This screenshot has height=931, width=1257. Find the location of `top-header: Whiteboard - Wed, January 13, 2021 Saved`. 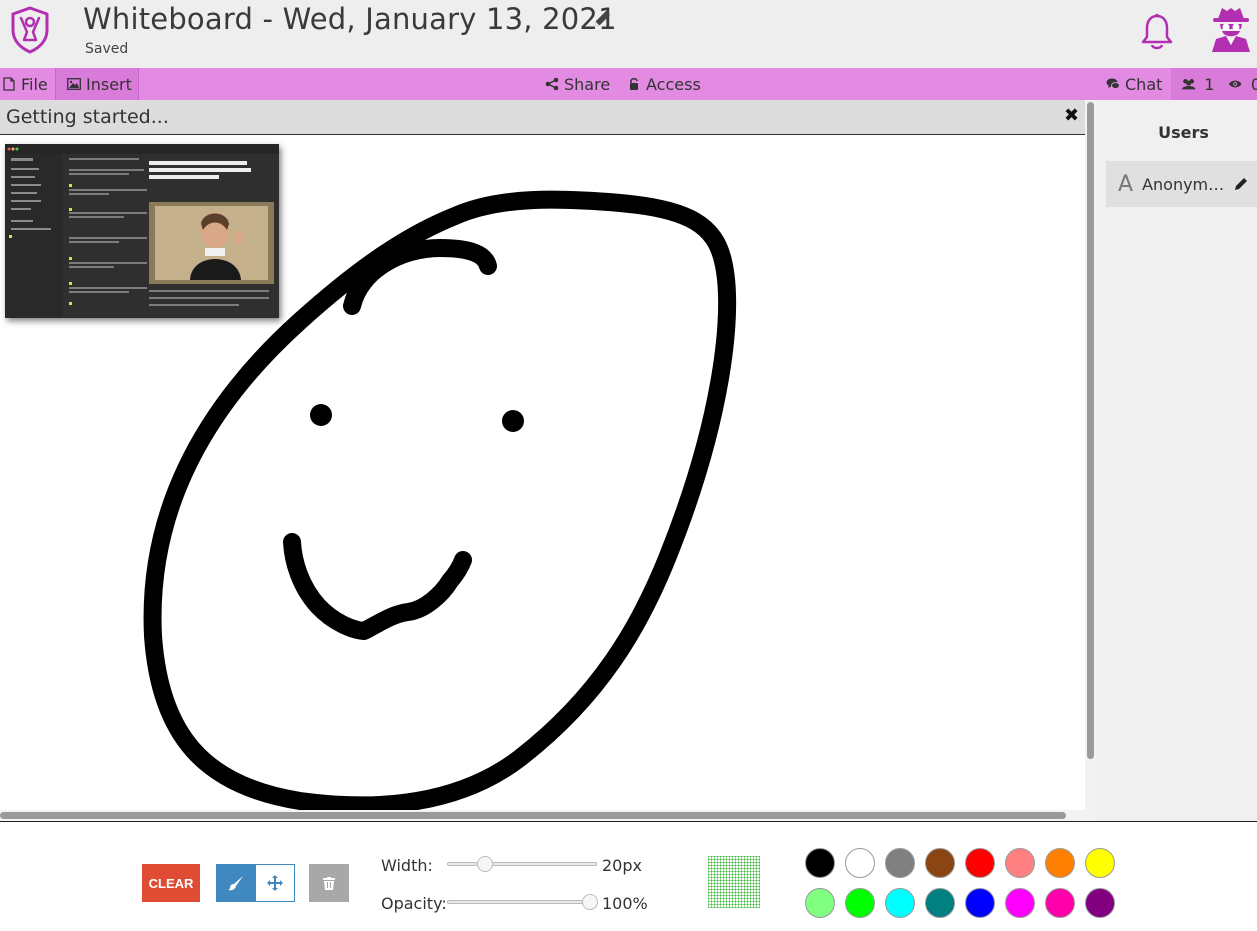

top-header: Whiteboard - Wed, January 13, 2021 Saved is located at coordinates (628, 34).